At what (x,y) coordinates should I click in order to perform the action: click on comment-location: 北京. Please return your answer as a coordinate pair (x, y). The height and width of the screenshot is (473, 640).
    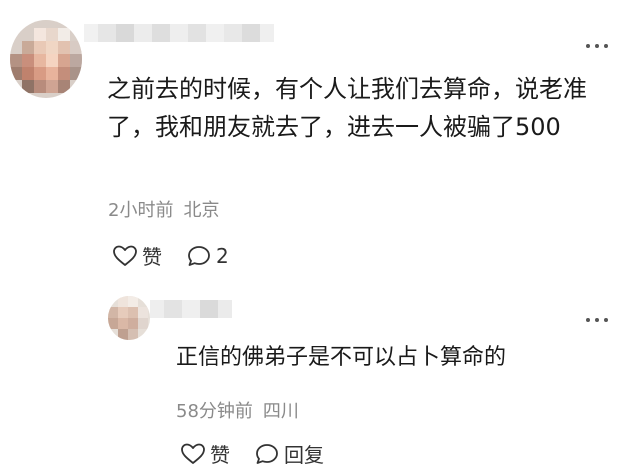
    Looking at the image, I should click on (201, 210).